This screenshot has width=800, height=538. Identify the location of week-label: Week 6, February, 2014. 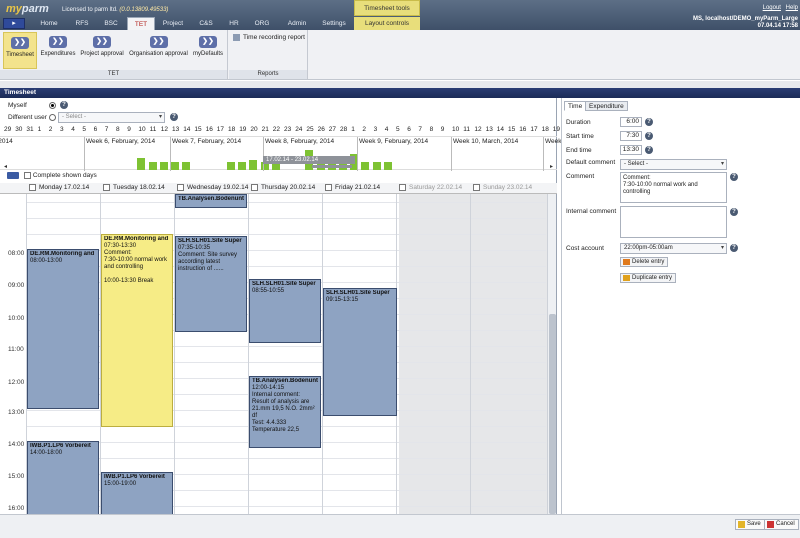
(121, 141).